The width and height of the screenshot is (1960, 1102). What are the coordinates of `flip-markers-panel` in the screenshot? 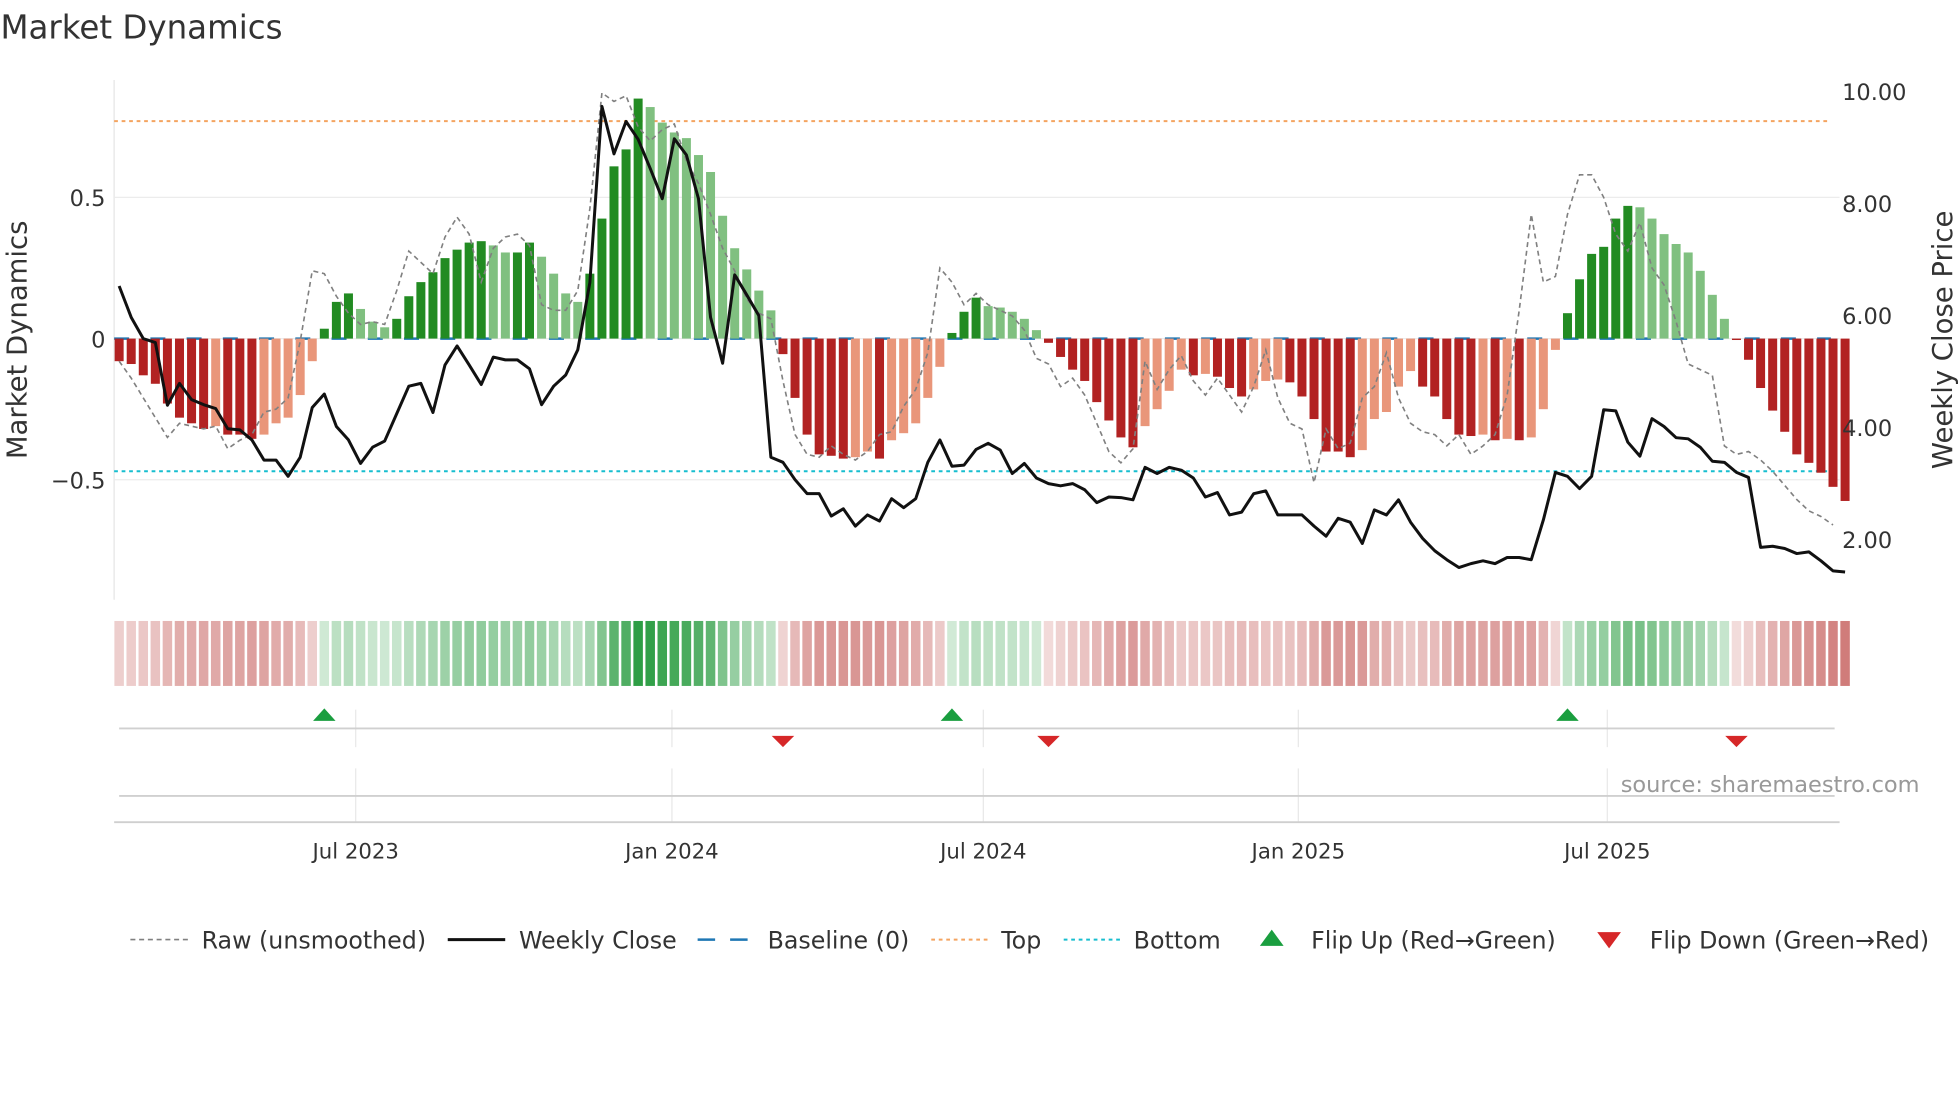 It's located at (977, 766).